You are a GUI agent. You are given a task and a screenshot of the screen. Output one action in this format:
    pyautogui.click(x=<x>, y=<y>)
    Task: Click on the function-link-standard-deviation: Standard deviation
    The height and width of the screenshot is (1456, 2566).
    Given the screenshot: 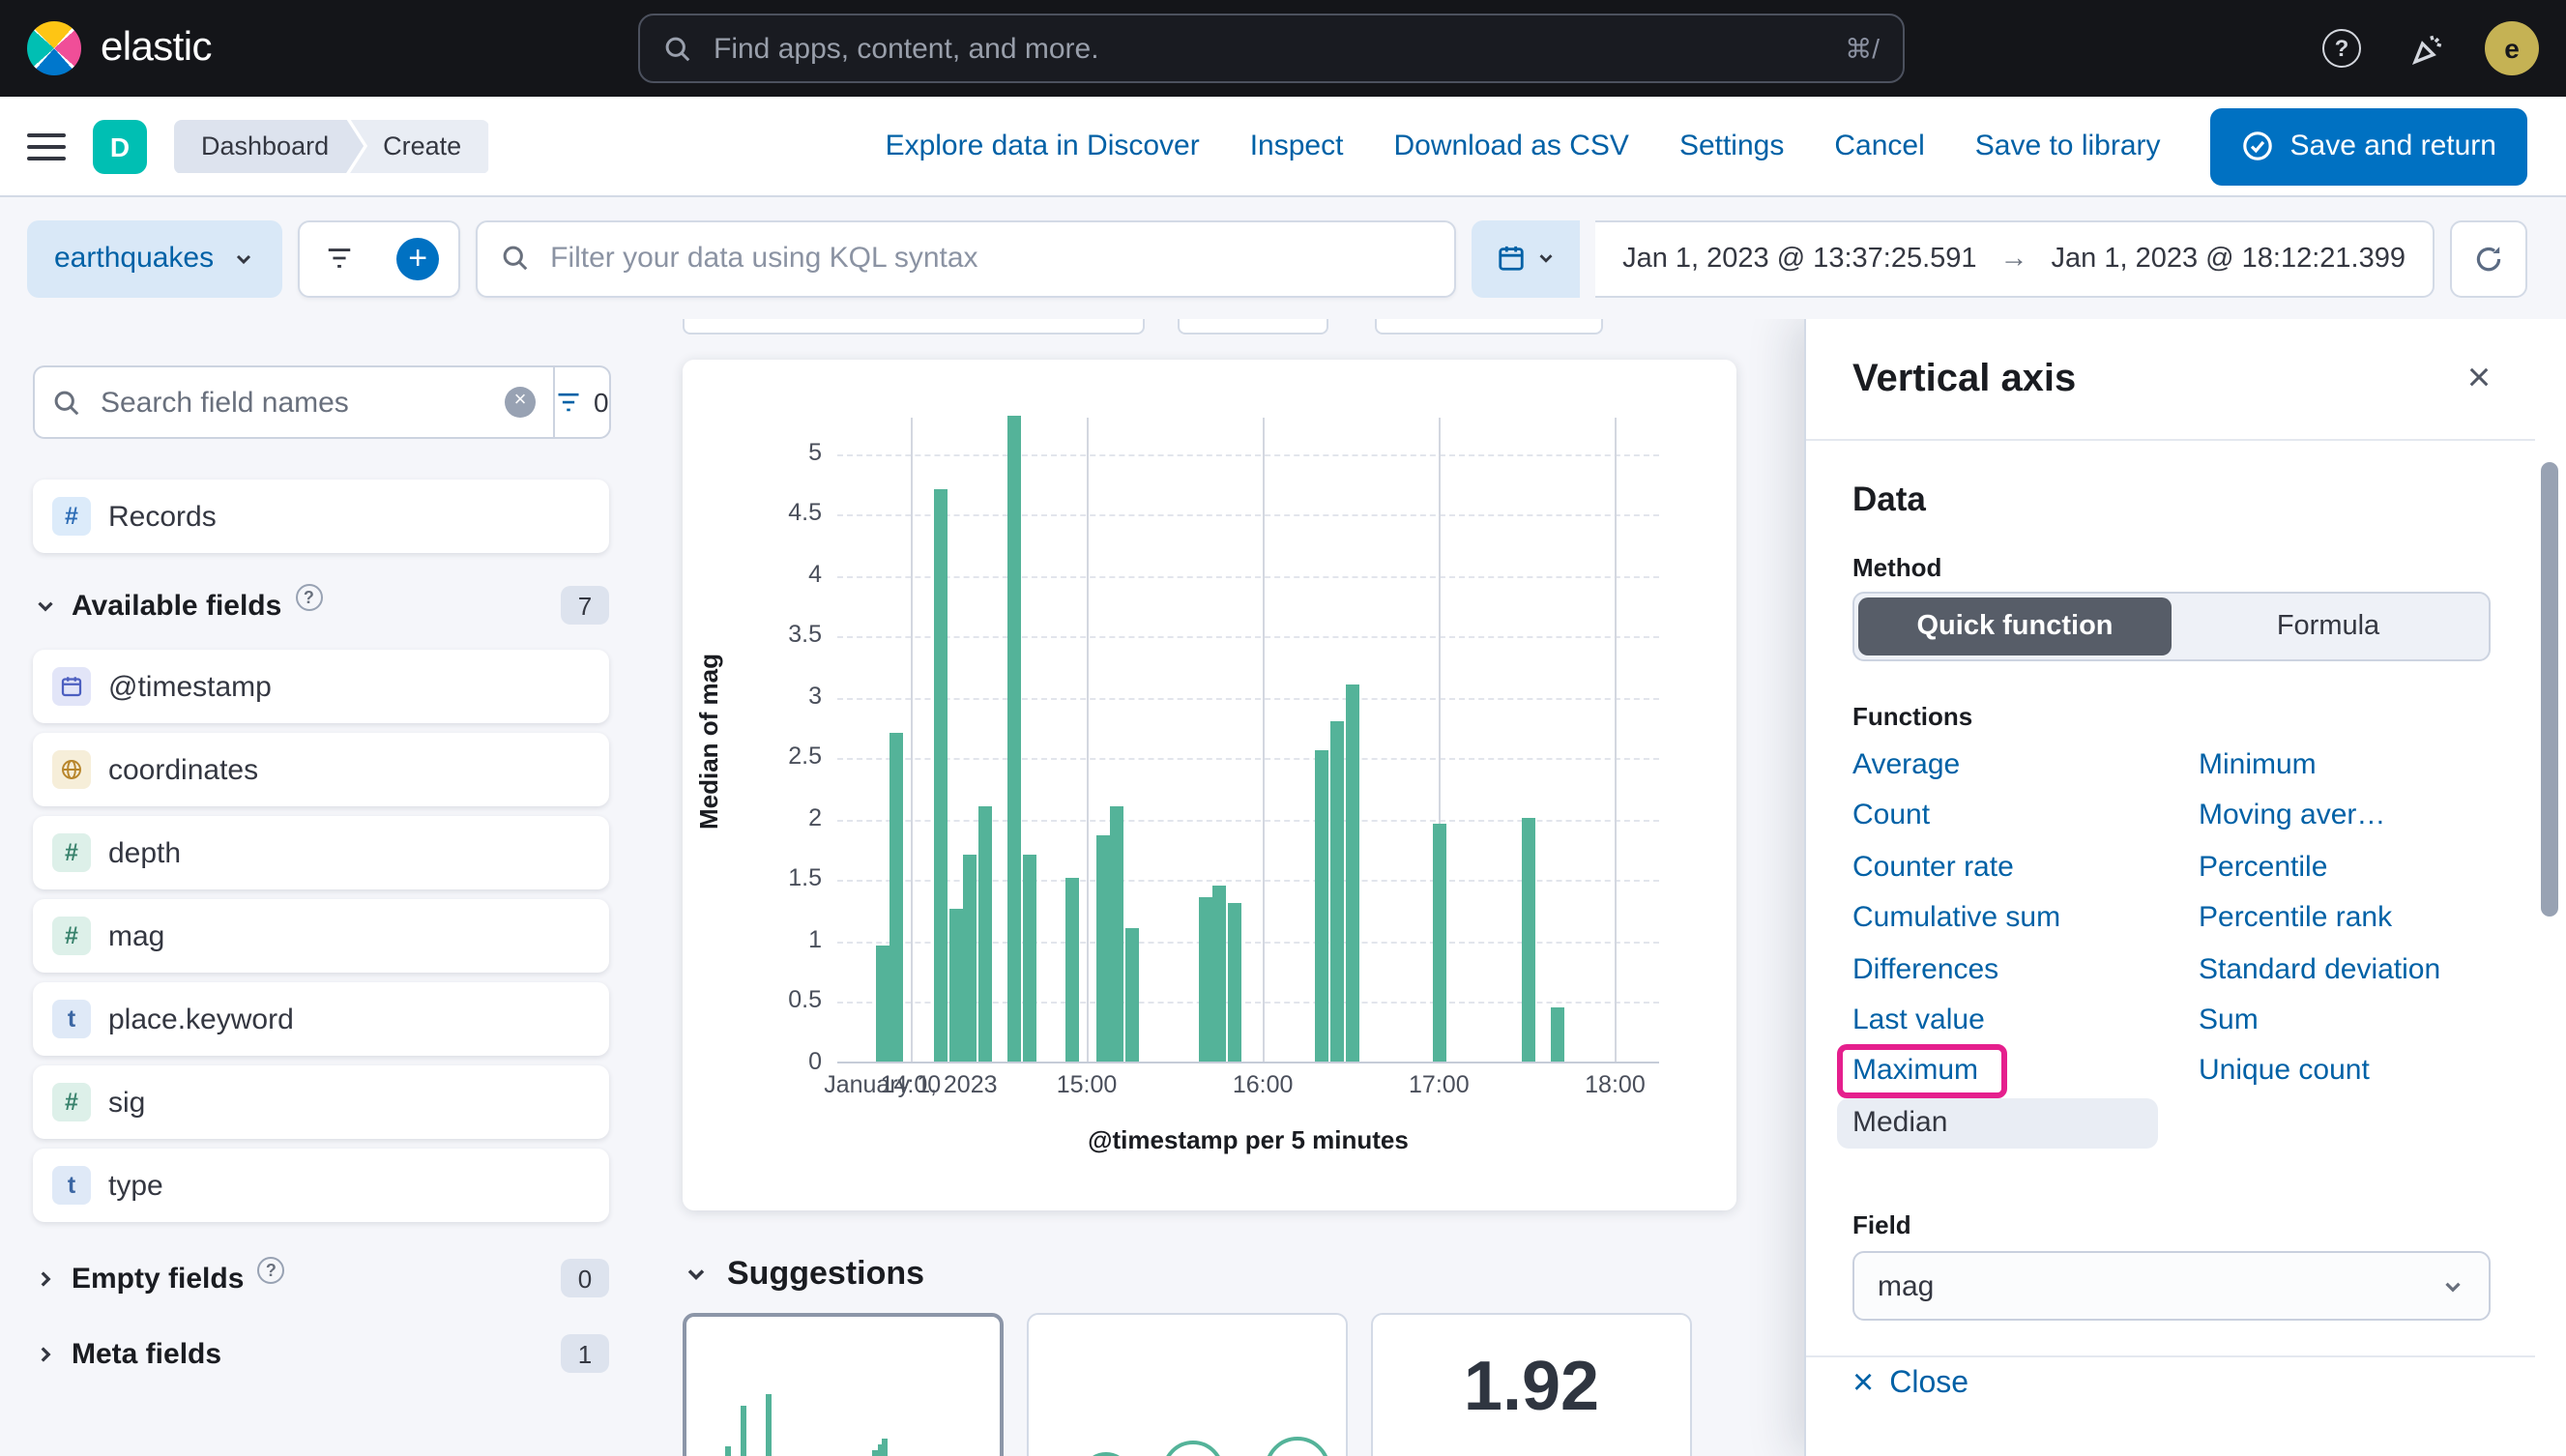 What is the action you would take?
    pyautogui.click(x=2319, y=970)
    